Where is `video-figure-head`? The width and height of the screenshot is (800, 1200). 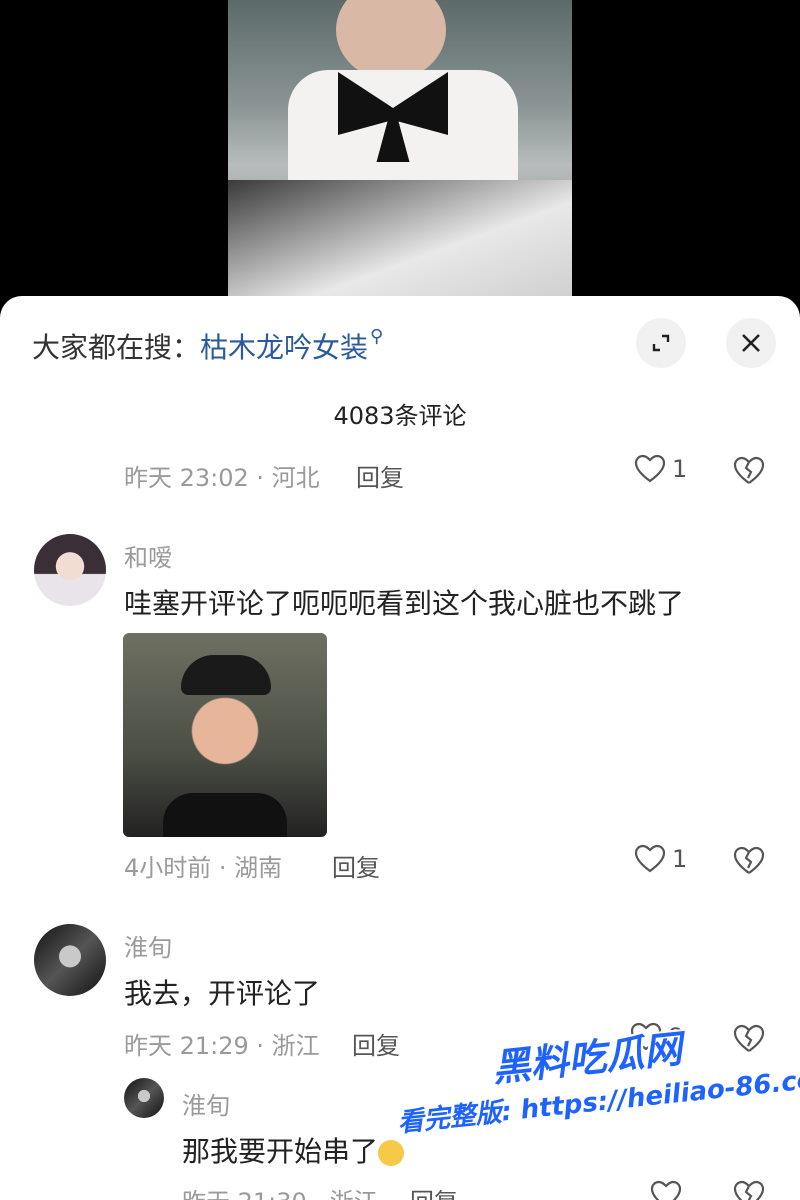
video-figure-head is located at coordinates (391, 40).